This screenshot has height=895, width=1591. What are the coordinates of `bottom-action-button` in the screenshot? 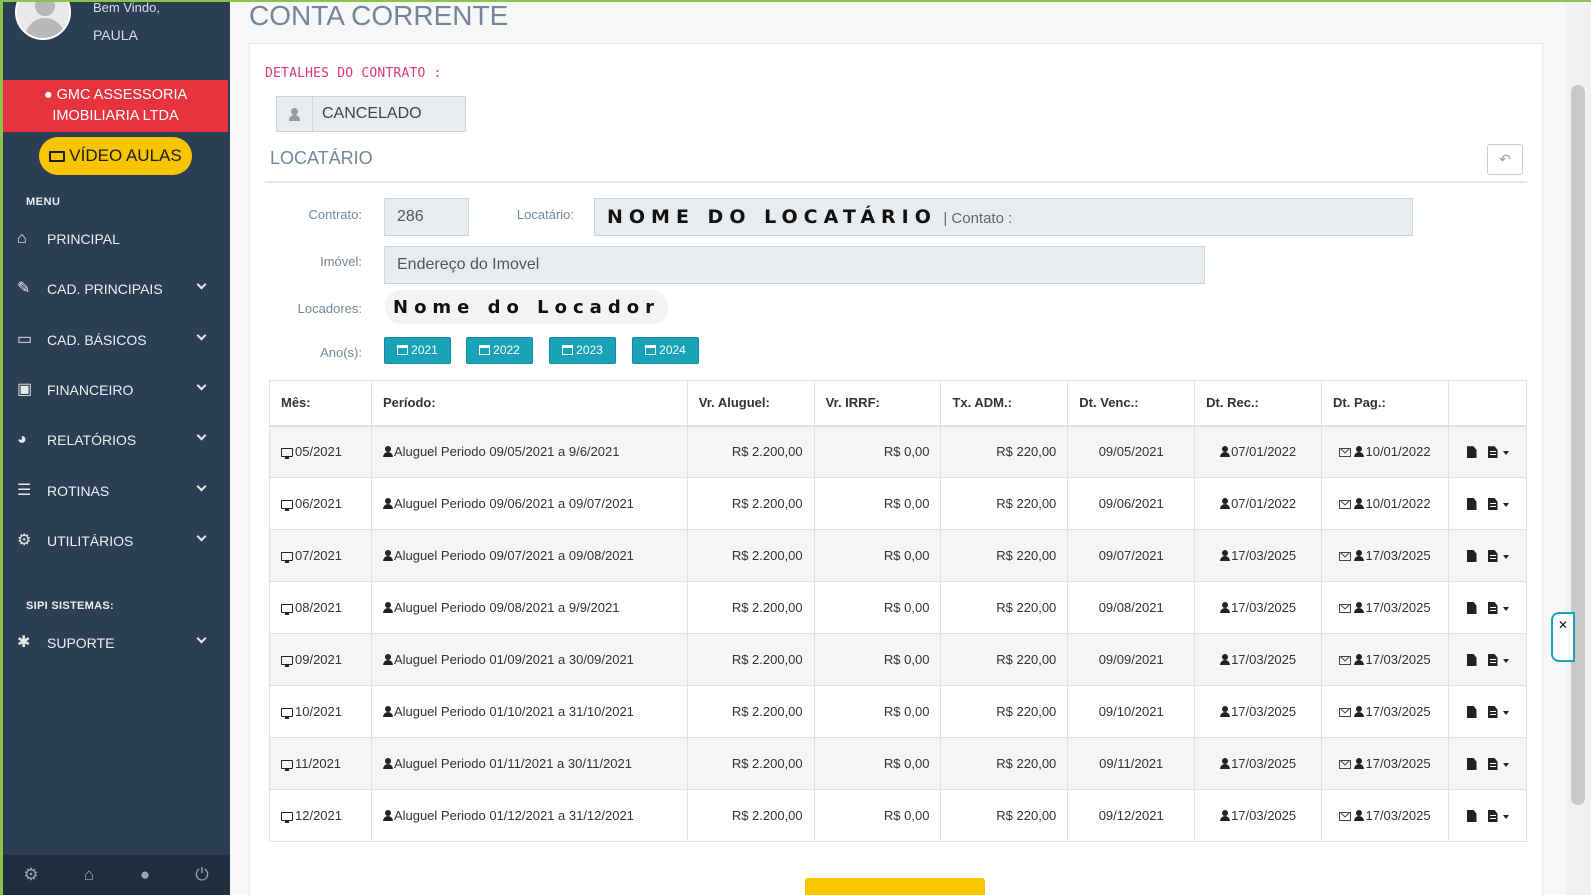 It's located at (895, 886).